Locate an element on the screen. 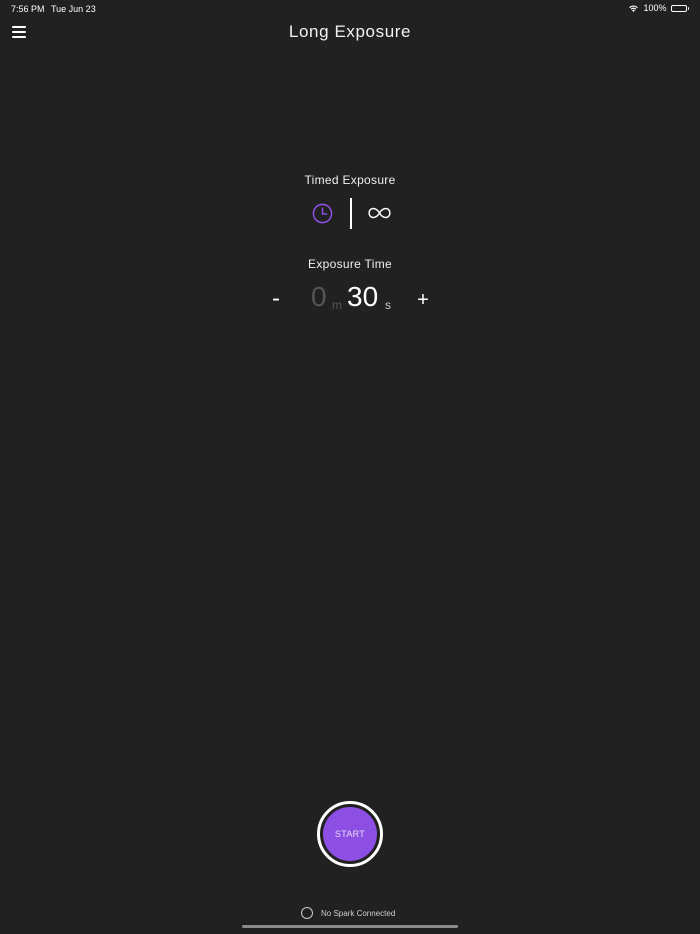 The image size is (700, 934). exposure-time-display: 0 m 30 s is located at coordinates (350, 301).